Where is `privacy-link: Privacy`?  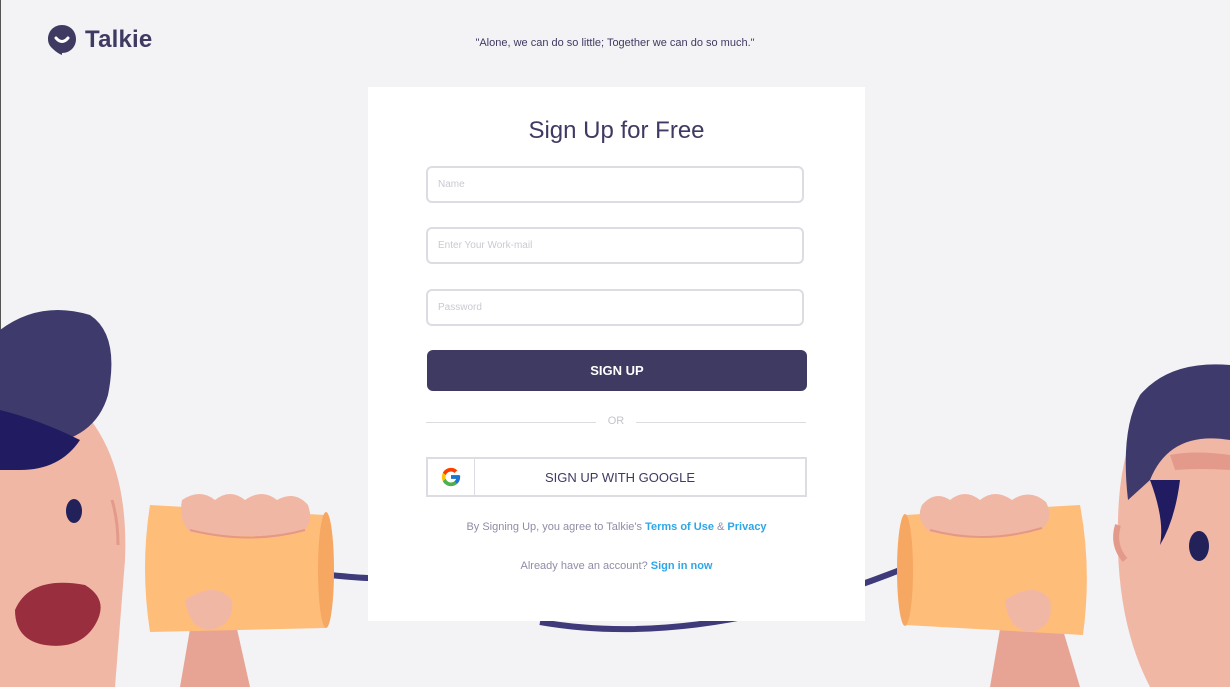
privacy-link: Privacy is located at coordinates (746, 527).